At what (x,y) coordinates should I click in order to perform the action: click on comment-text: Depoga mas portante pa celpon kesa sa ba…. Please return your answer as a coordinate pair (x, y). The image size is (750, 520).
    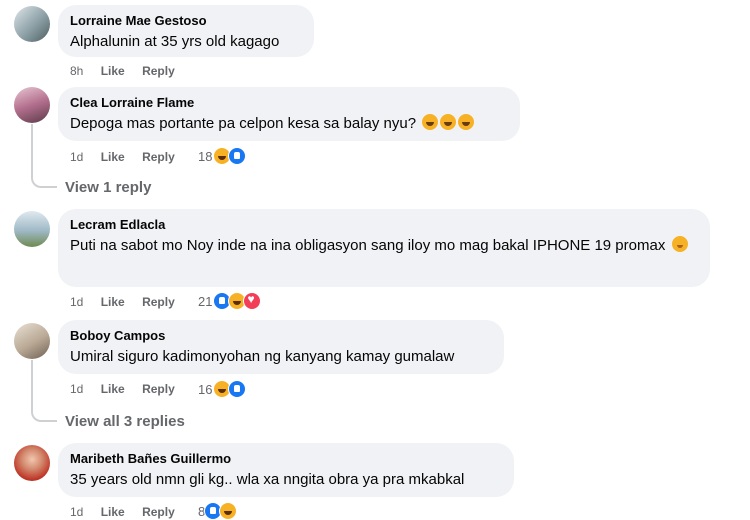
    Looking at the image, I should click on (289, 124).